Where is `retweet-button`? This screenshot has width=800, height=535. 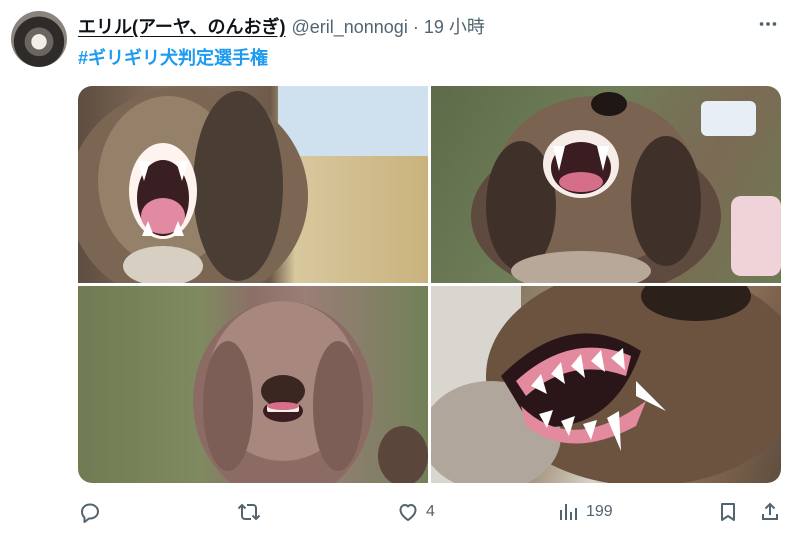
retweet-button is located at coordinates (249, 512).